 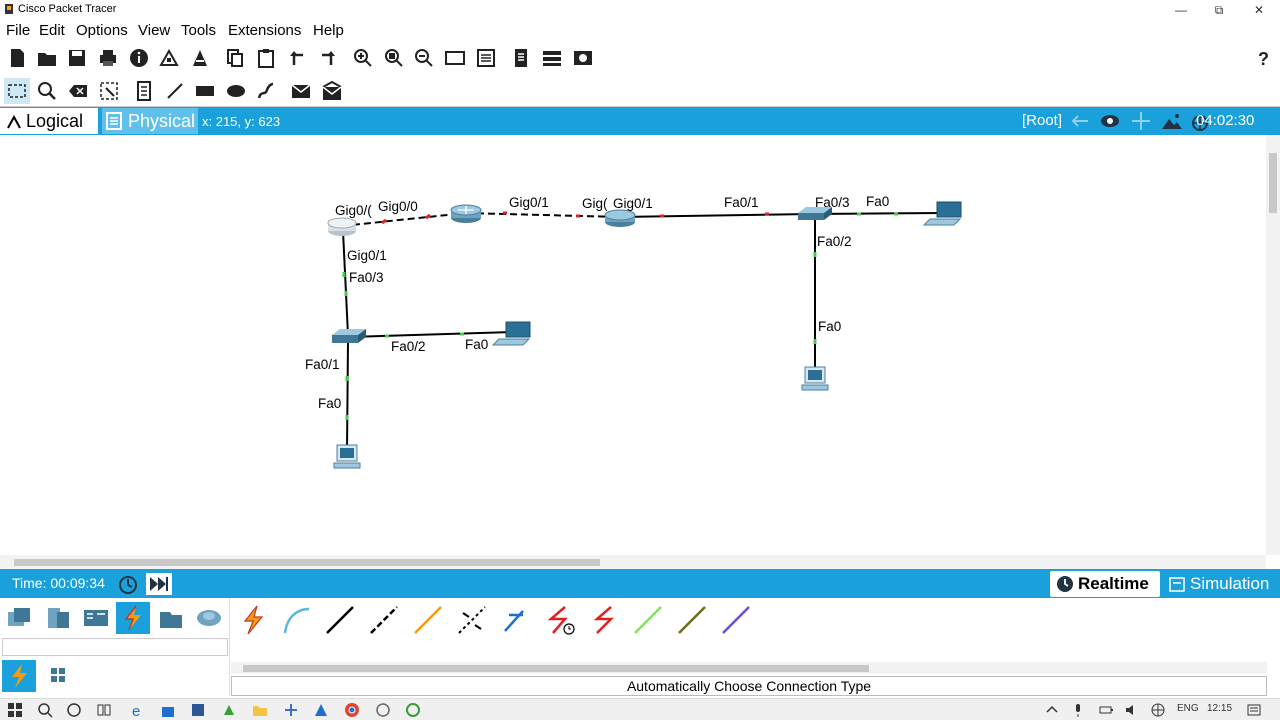 What do you see at coordinates (716, 215) in the screenshot?
I see `link-r3-sw2` at bounding box center [716, 215].